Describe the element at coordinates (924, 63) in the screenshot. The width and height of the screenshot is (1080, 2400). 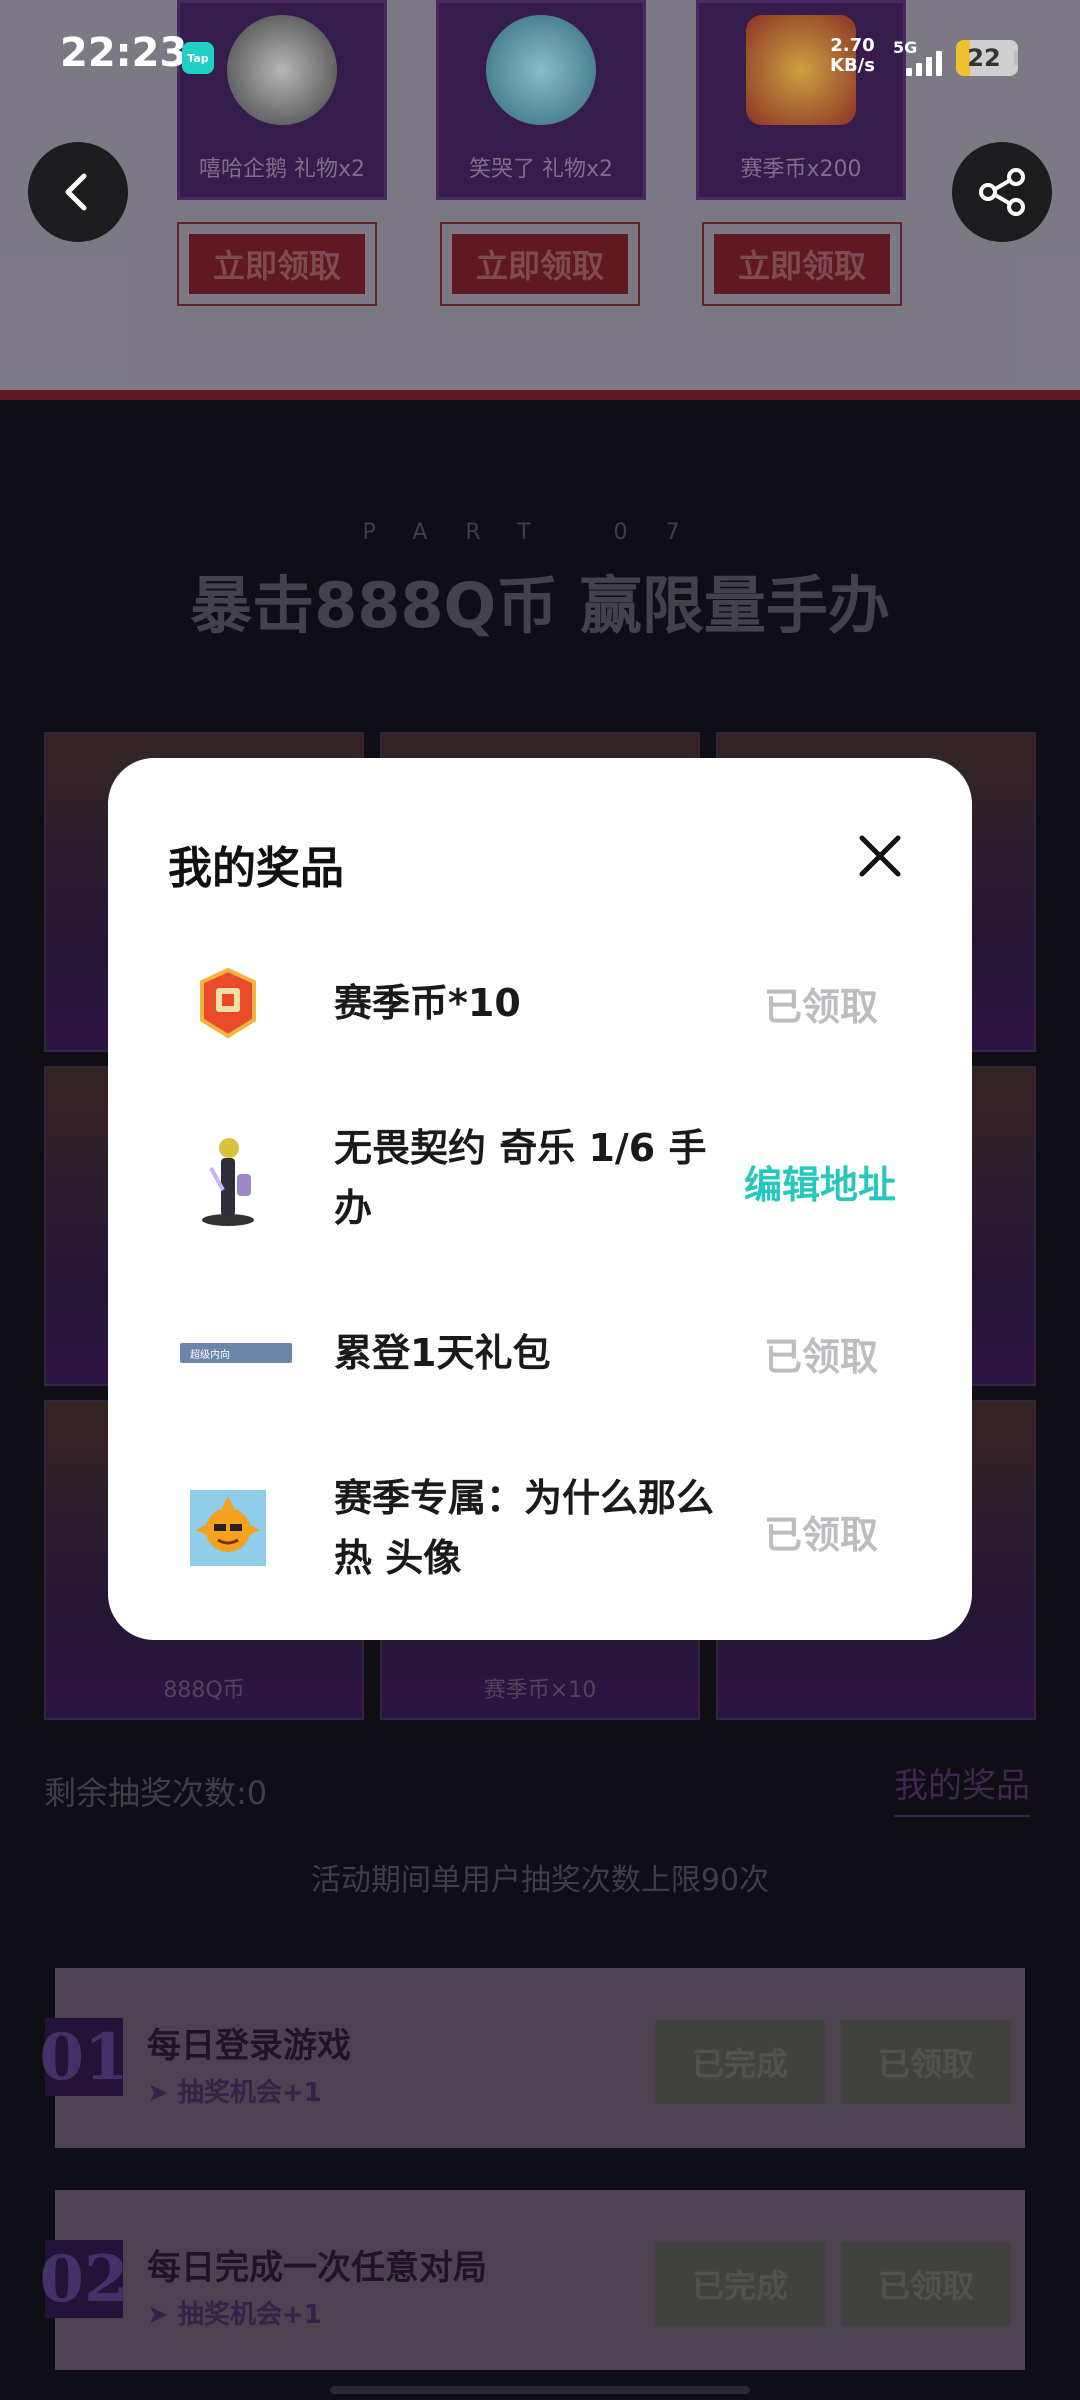
I see `signal-icon` at that location.